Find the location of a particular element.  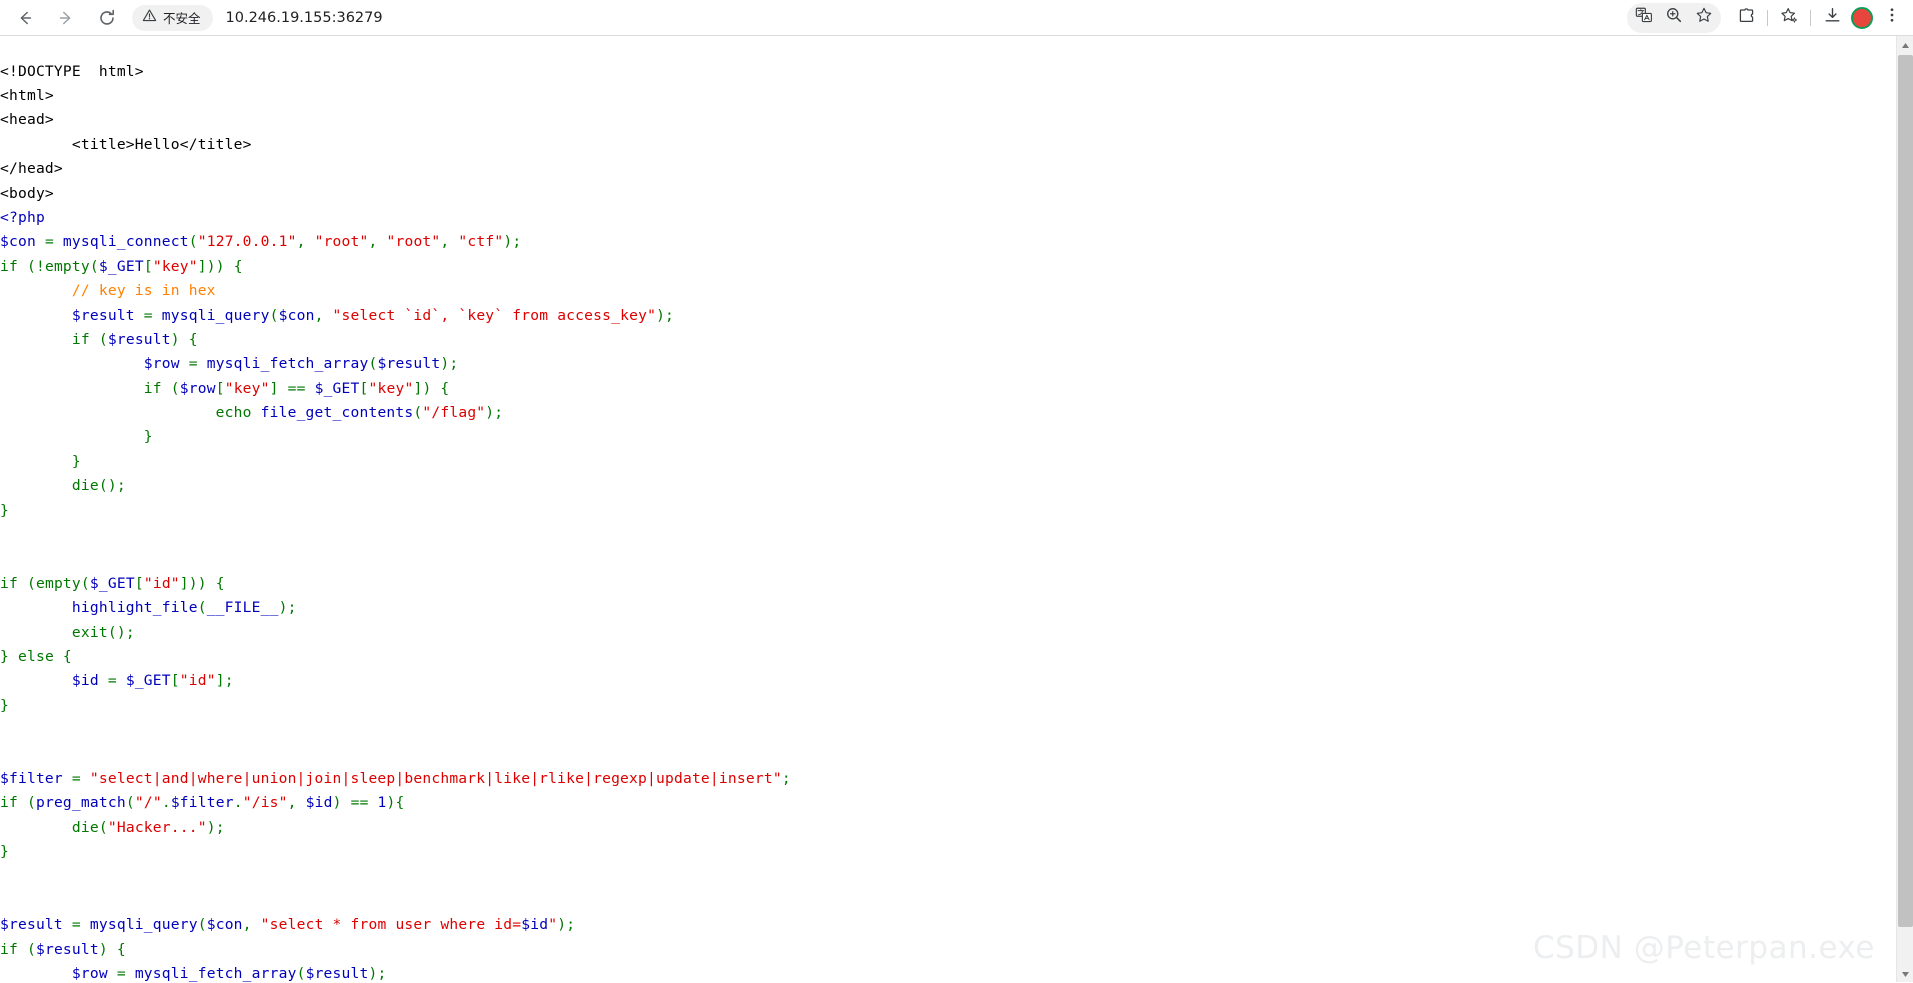

download-icon is located at coordinates (1832, 18).